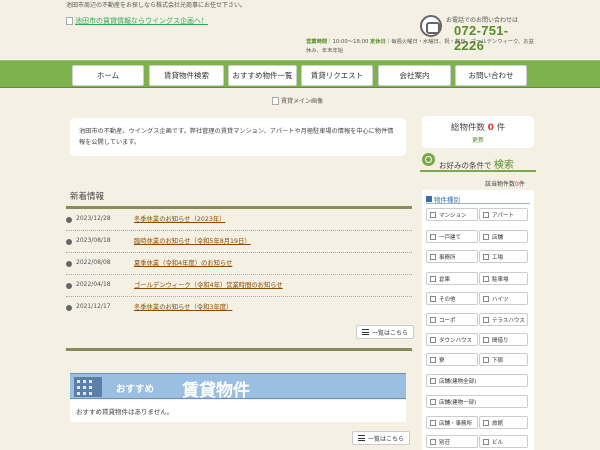 The image size is (600, 450). What do you see at coordinates (452, 214) in the screenshot?
I see `type-checkbox: マンション` at bounding box center [452, 214].